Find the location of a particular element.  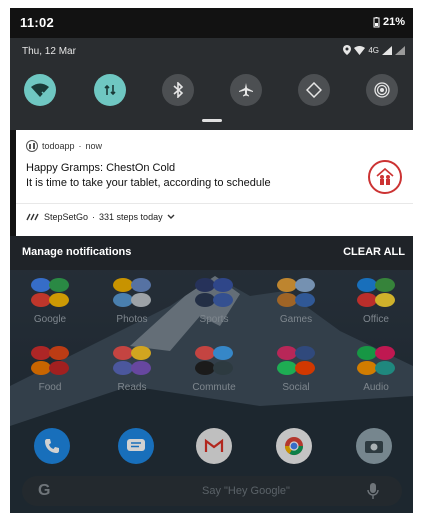

bluetooth-icon is located at coordinates (178, 90).